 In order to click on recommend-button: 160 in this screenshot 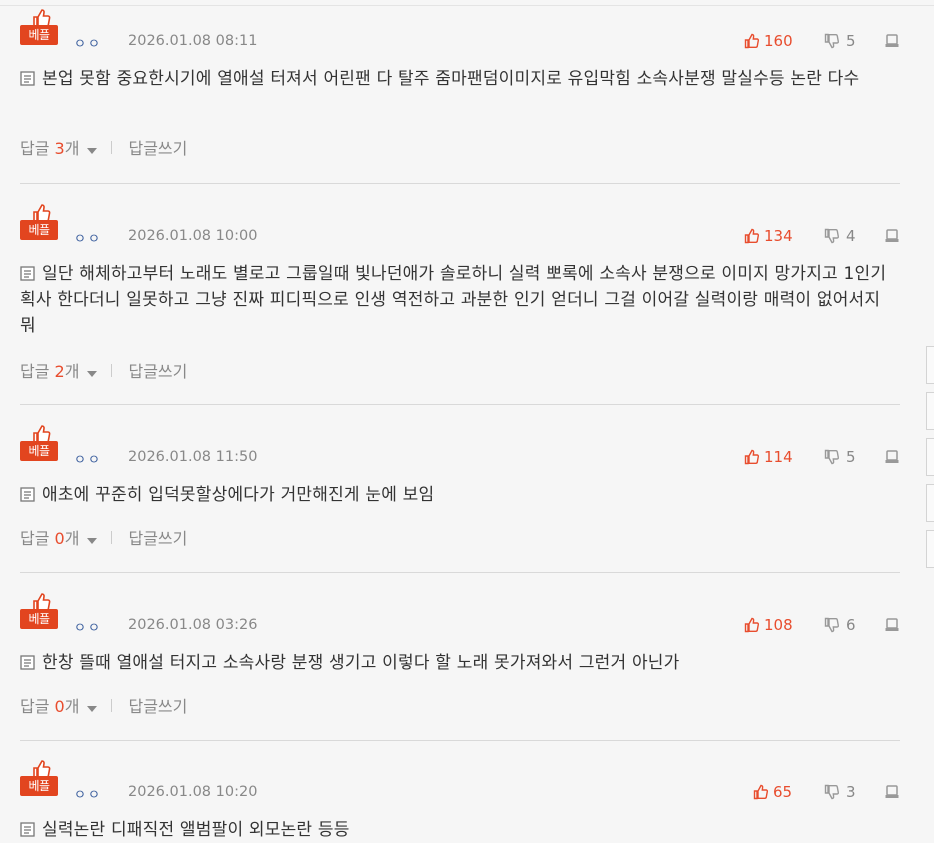, I will do `click(768, 41)`.